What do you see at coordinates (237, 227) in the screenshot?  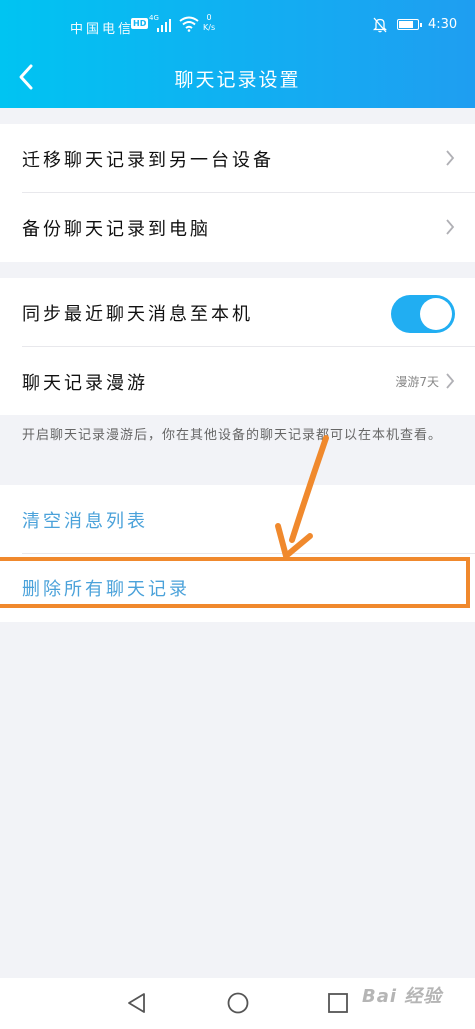 I see `backup-chat-row: 备份聊天记录到电脑` at bounding box center [237, 227].